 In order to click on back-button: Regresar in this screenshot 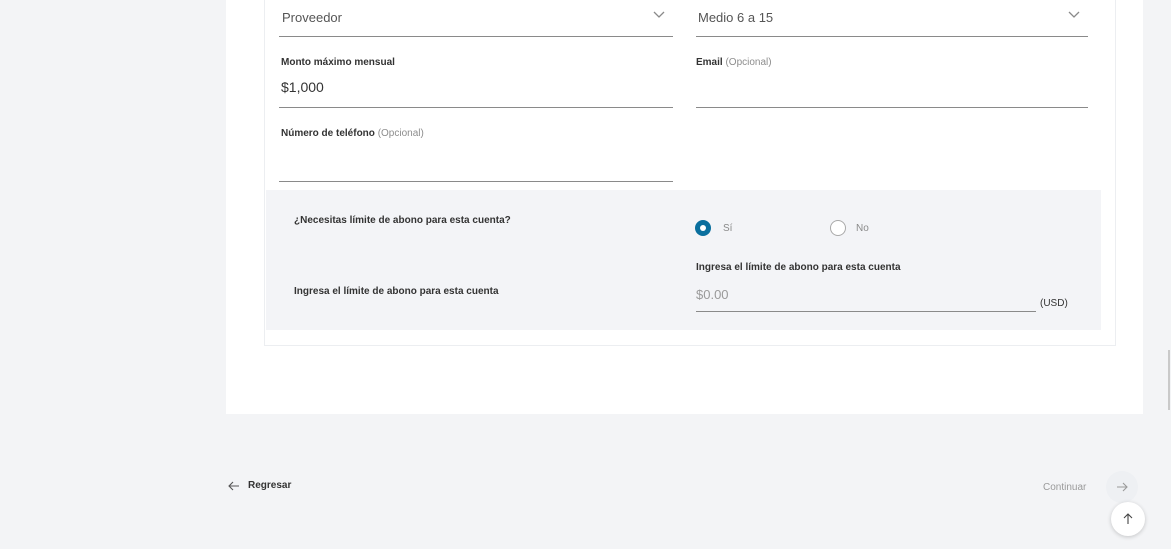, I will do `click(259, 485)`.